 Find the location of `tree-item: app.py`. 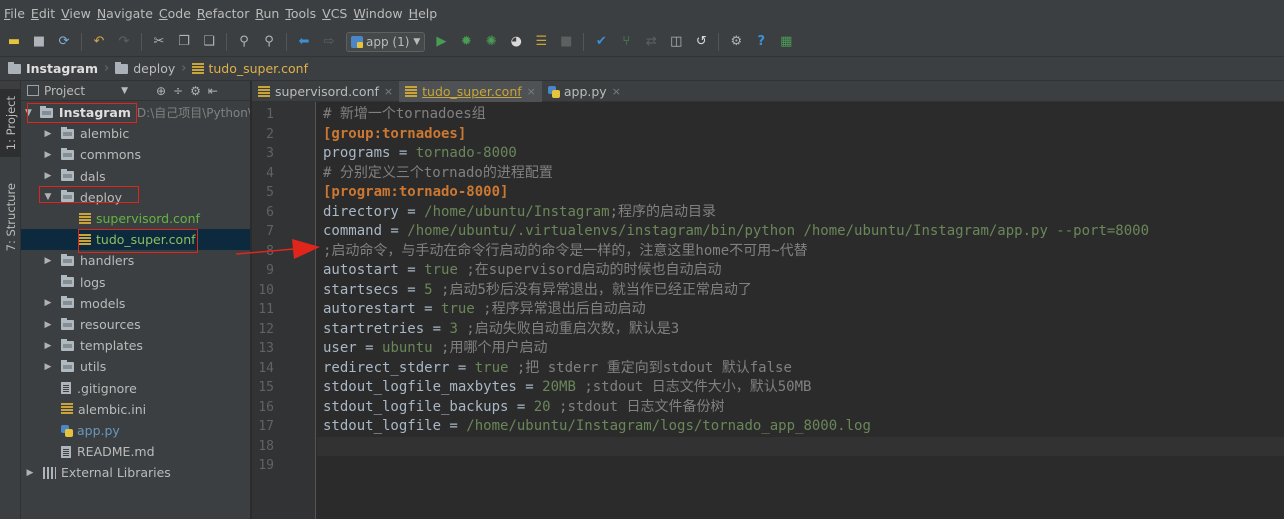

tree-item: app.py is located at coordinates (135, 430).